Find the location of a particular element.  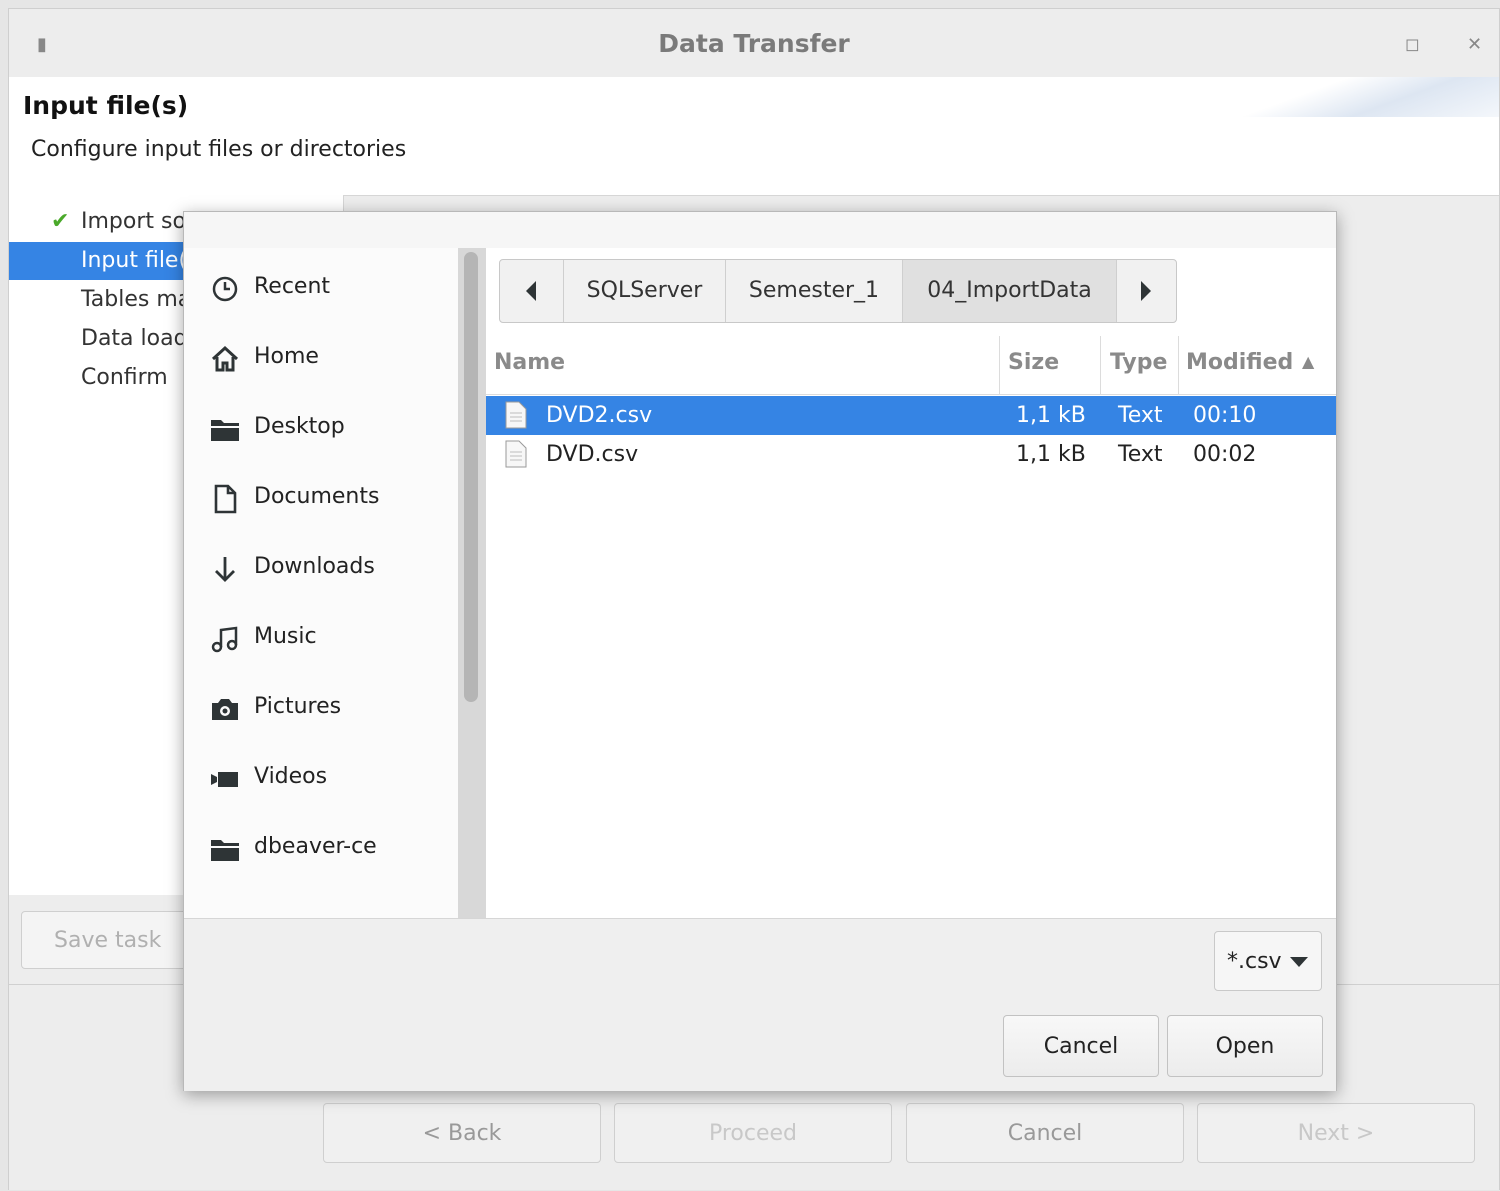

back-button: < Back is located at coordinates (462, 1133).